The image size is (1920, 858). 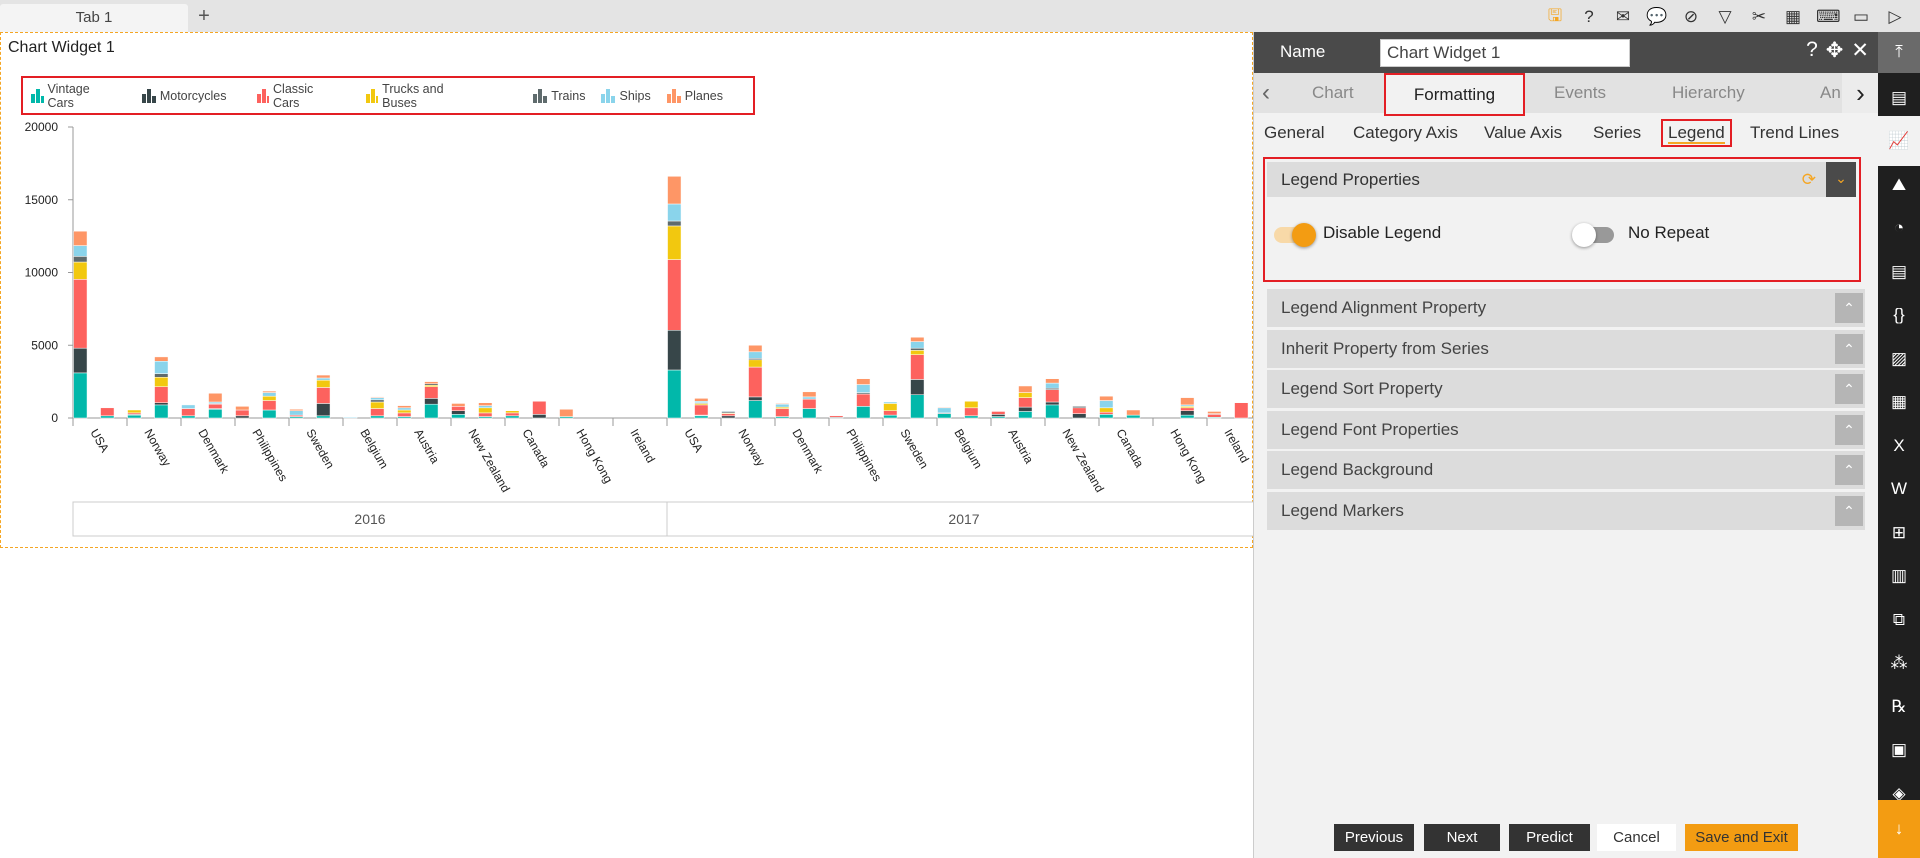 What do you see at coordinates (1549, 837) in the screenshot?
I see `predict-button: Predict` at bounding box center [1549, 837].